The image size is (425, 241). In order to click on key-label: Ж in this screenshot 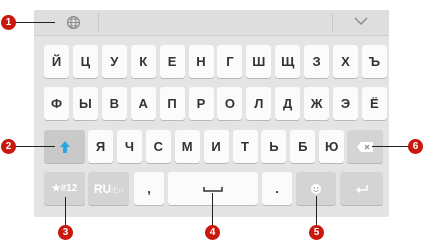, I will do `click(316, 103)`.